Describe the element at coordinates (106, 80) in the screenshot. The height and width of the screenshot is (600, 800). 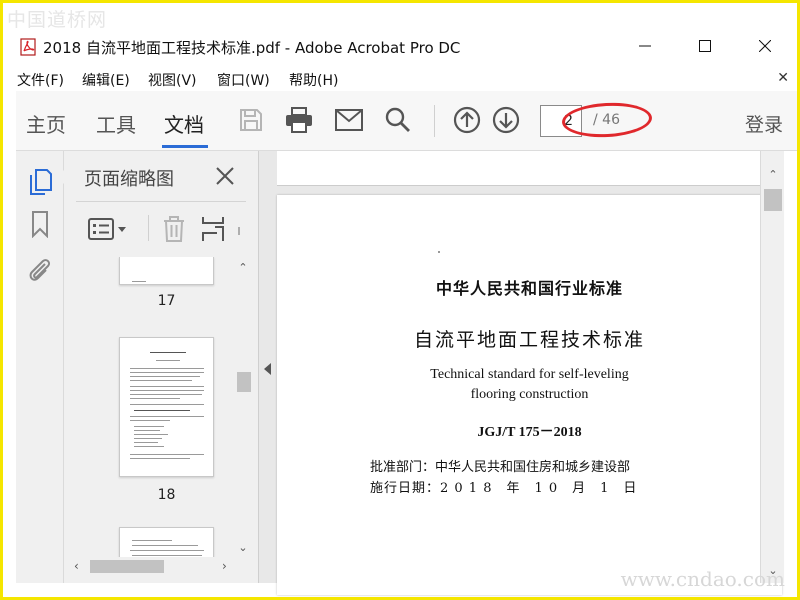
I see `menu-edit: 编辑(E)` at that location.